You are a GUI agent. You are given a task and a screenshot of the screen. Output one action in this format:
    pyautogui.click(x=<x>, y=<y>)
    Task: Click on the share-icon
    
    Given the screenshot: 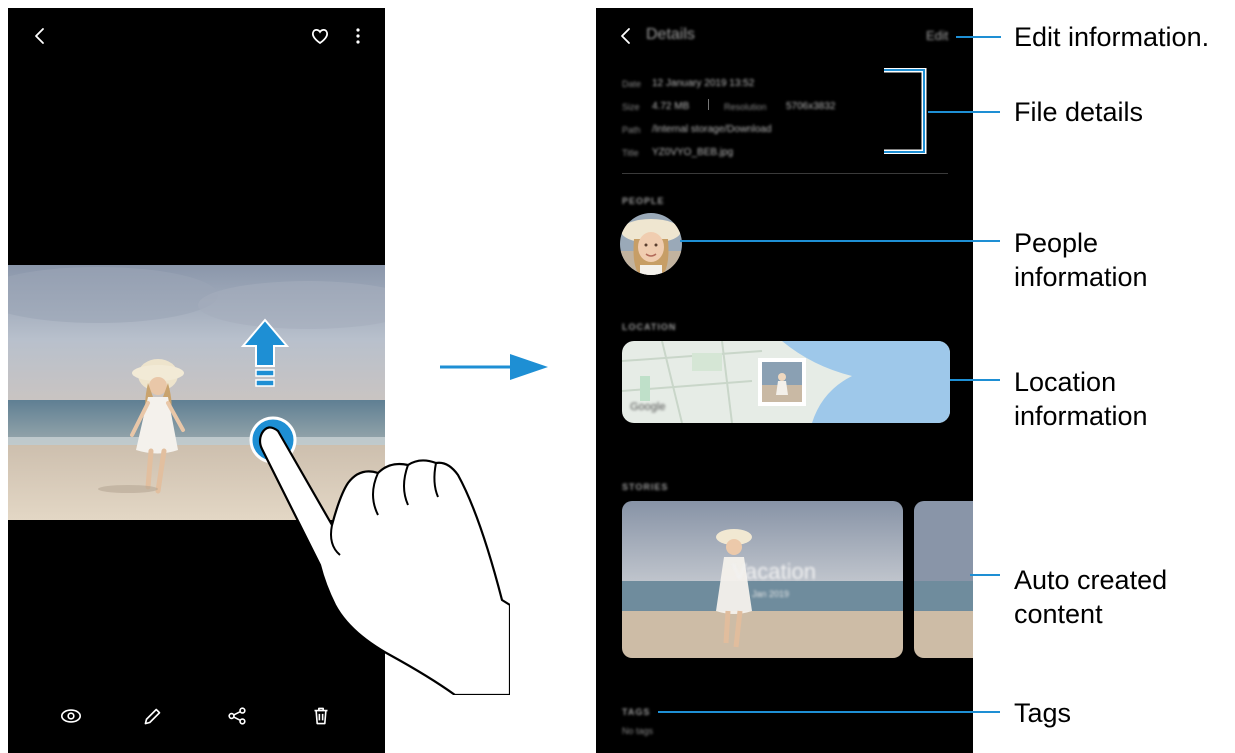 What is the action you would take?
    pyautogui.click(x=237, y=716)
    